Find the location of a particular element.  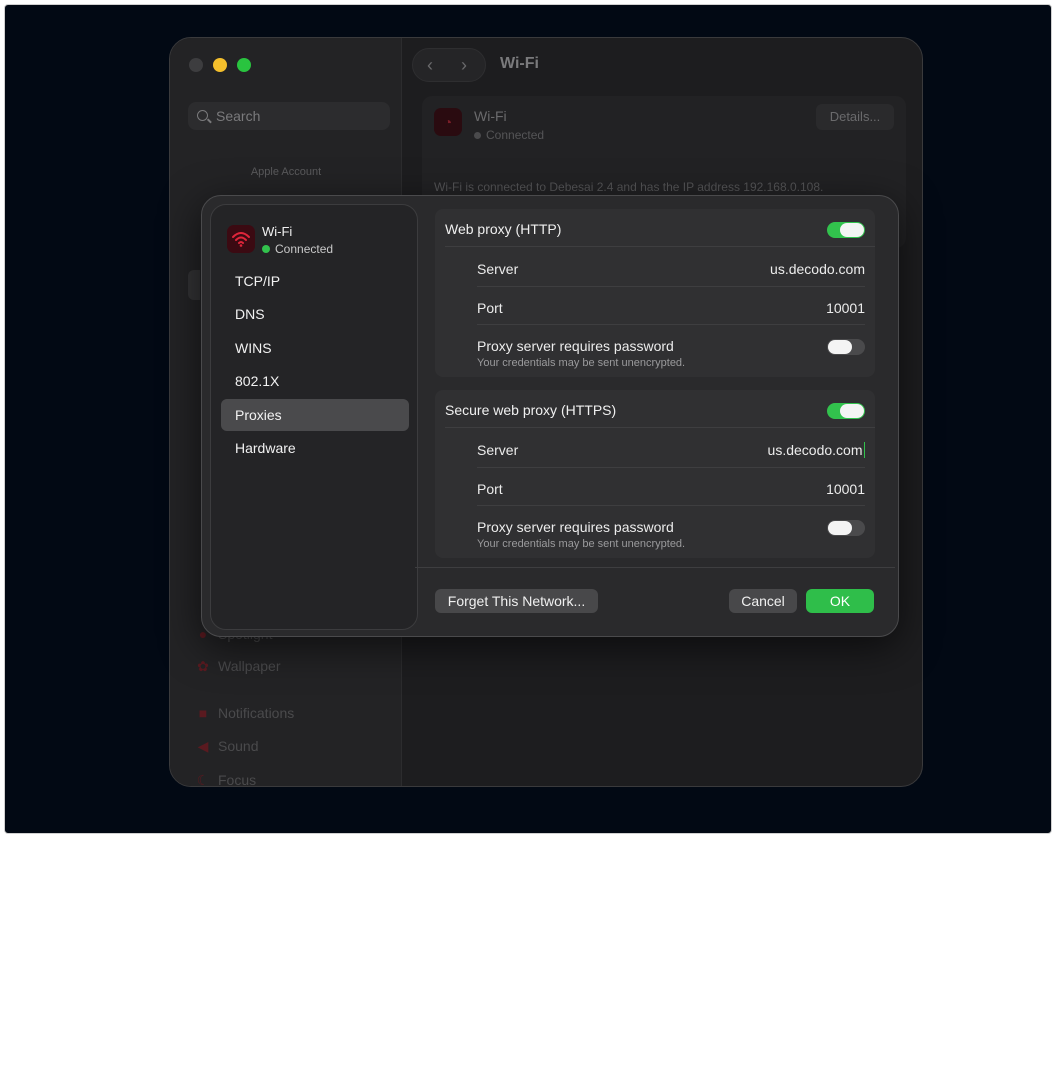

nav-item-tcpip: TCP/IP is located at coordinates (315, 281).